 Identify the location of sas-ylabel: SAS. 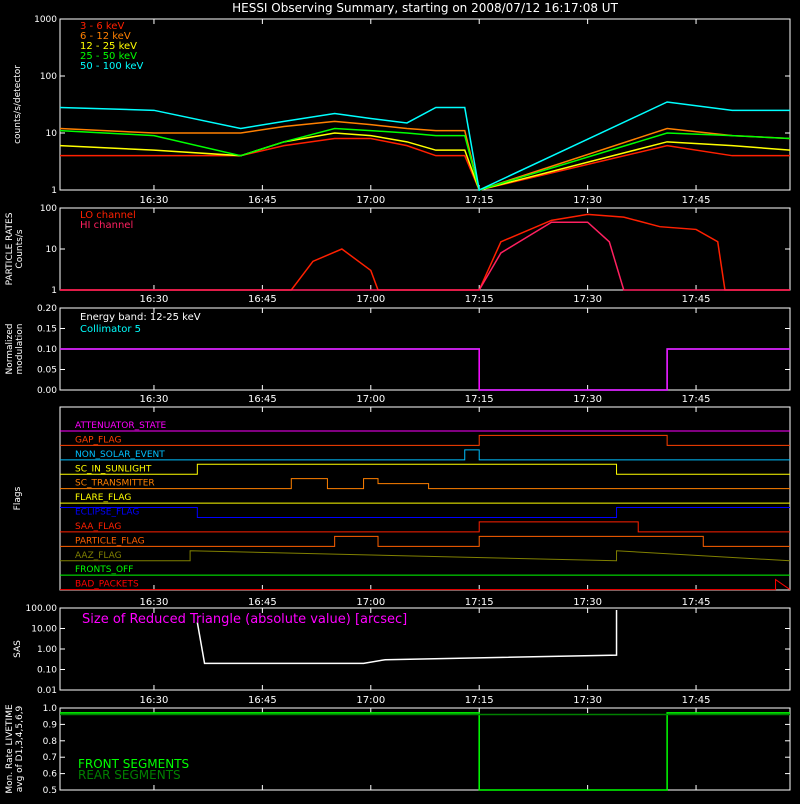
(18, 649).